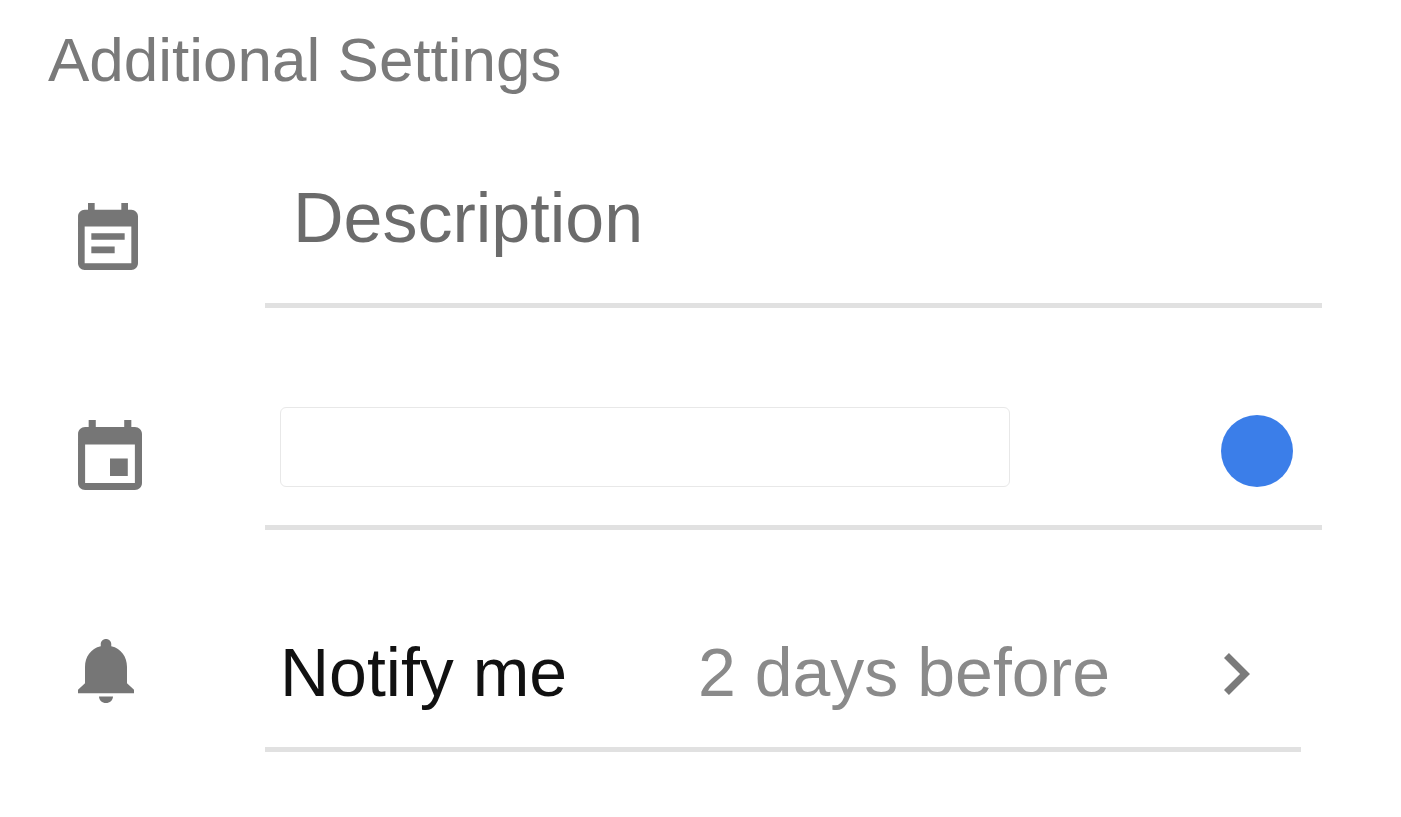 Image resolution: width=1401 pixels, height=817 pixels. What do you see at coordinates (106, 671) in the screenshot?
I see `bell-icon` at bounding box center [106, 671].